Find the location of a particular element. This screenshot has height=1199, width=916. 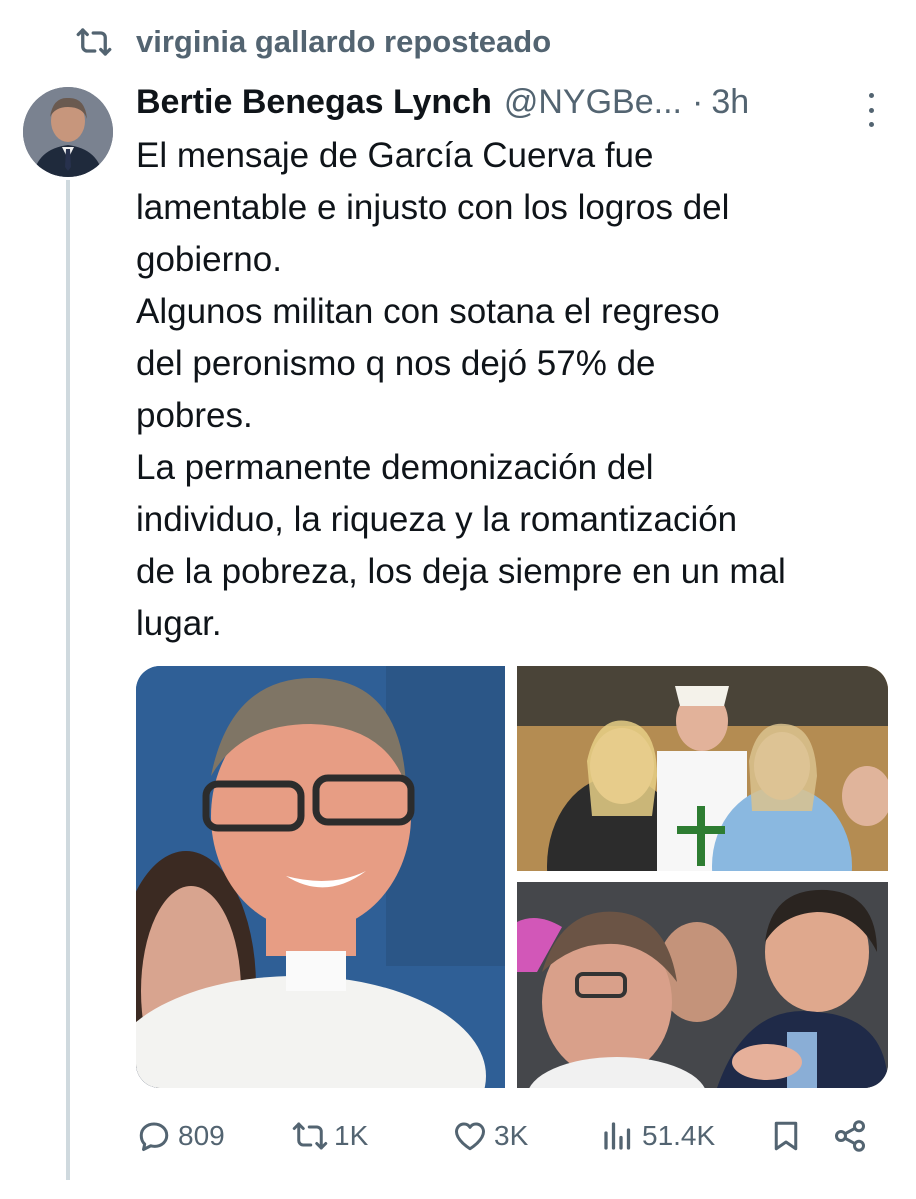

repost-icon is located at coordinates (94, 42).